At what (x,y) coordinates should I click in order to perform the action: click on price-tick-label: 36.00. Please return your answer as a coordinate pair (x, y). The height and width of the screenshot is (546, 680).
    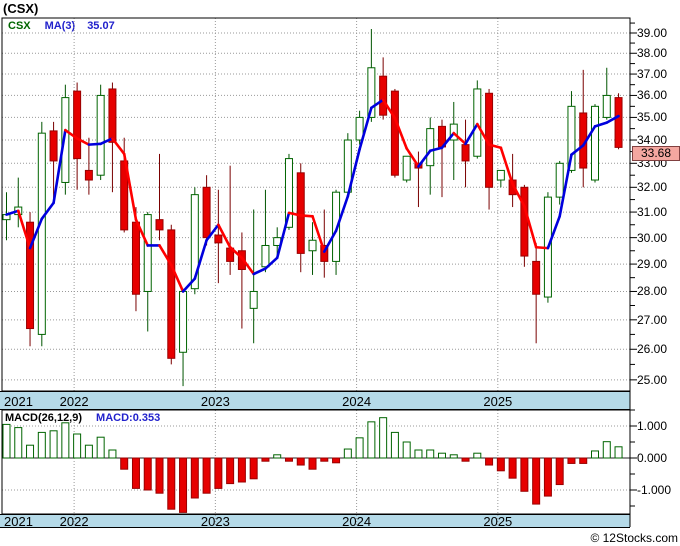
    Looking at the image, I should click on (652, 95).